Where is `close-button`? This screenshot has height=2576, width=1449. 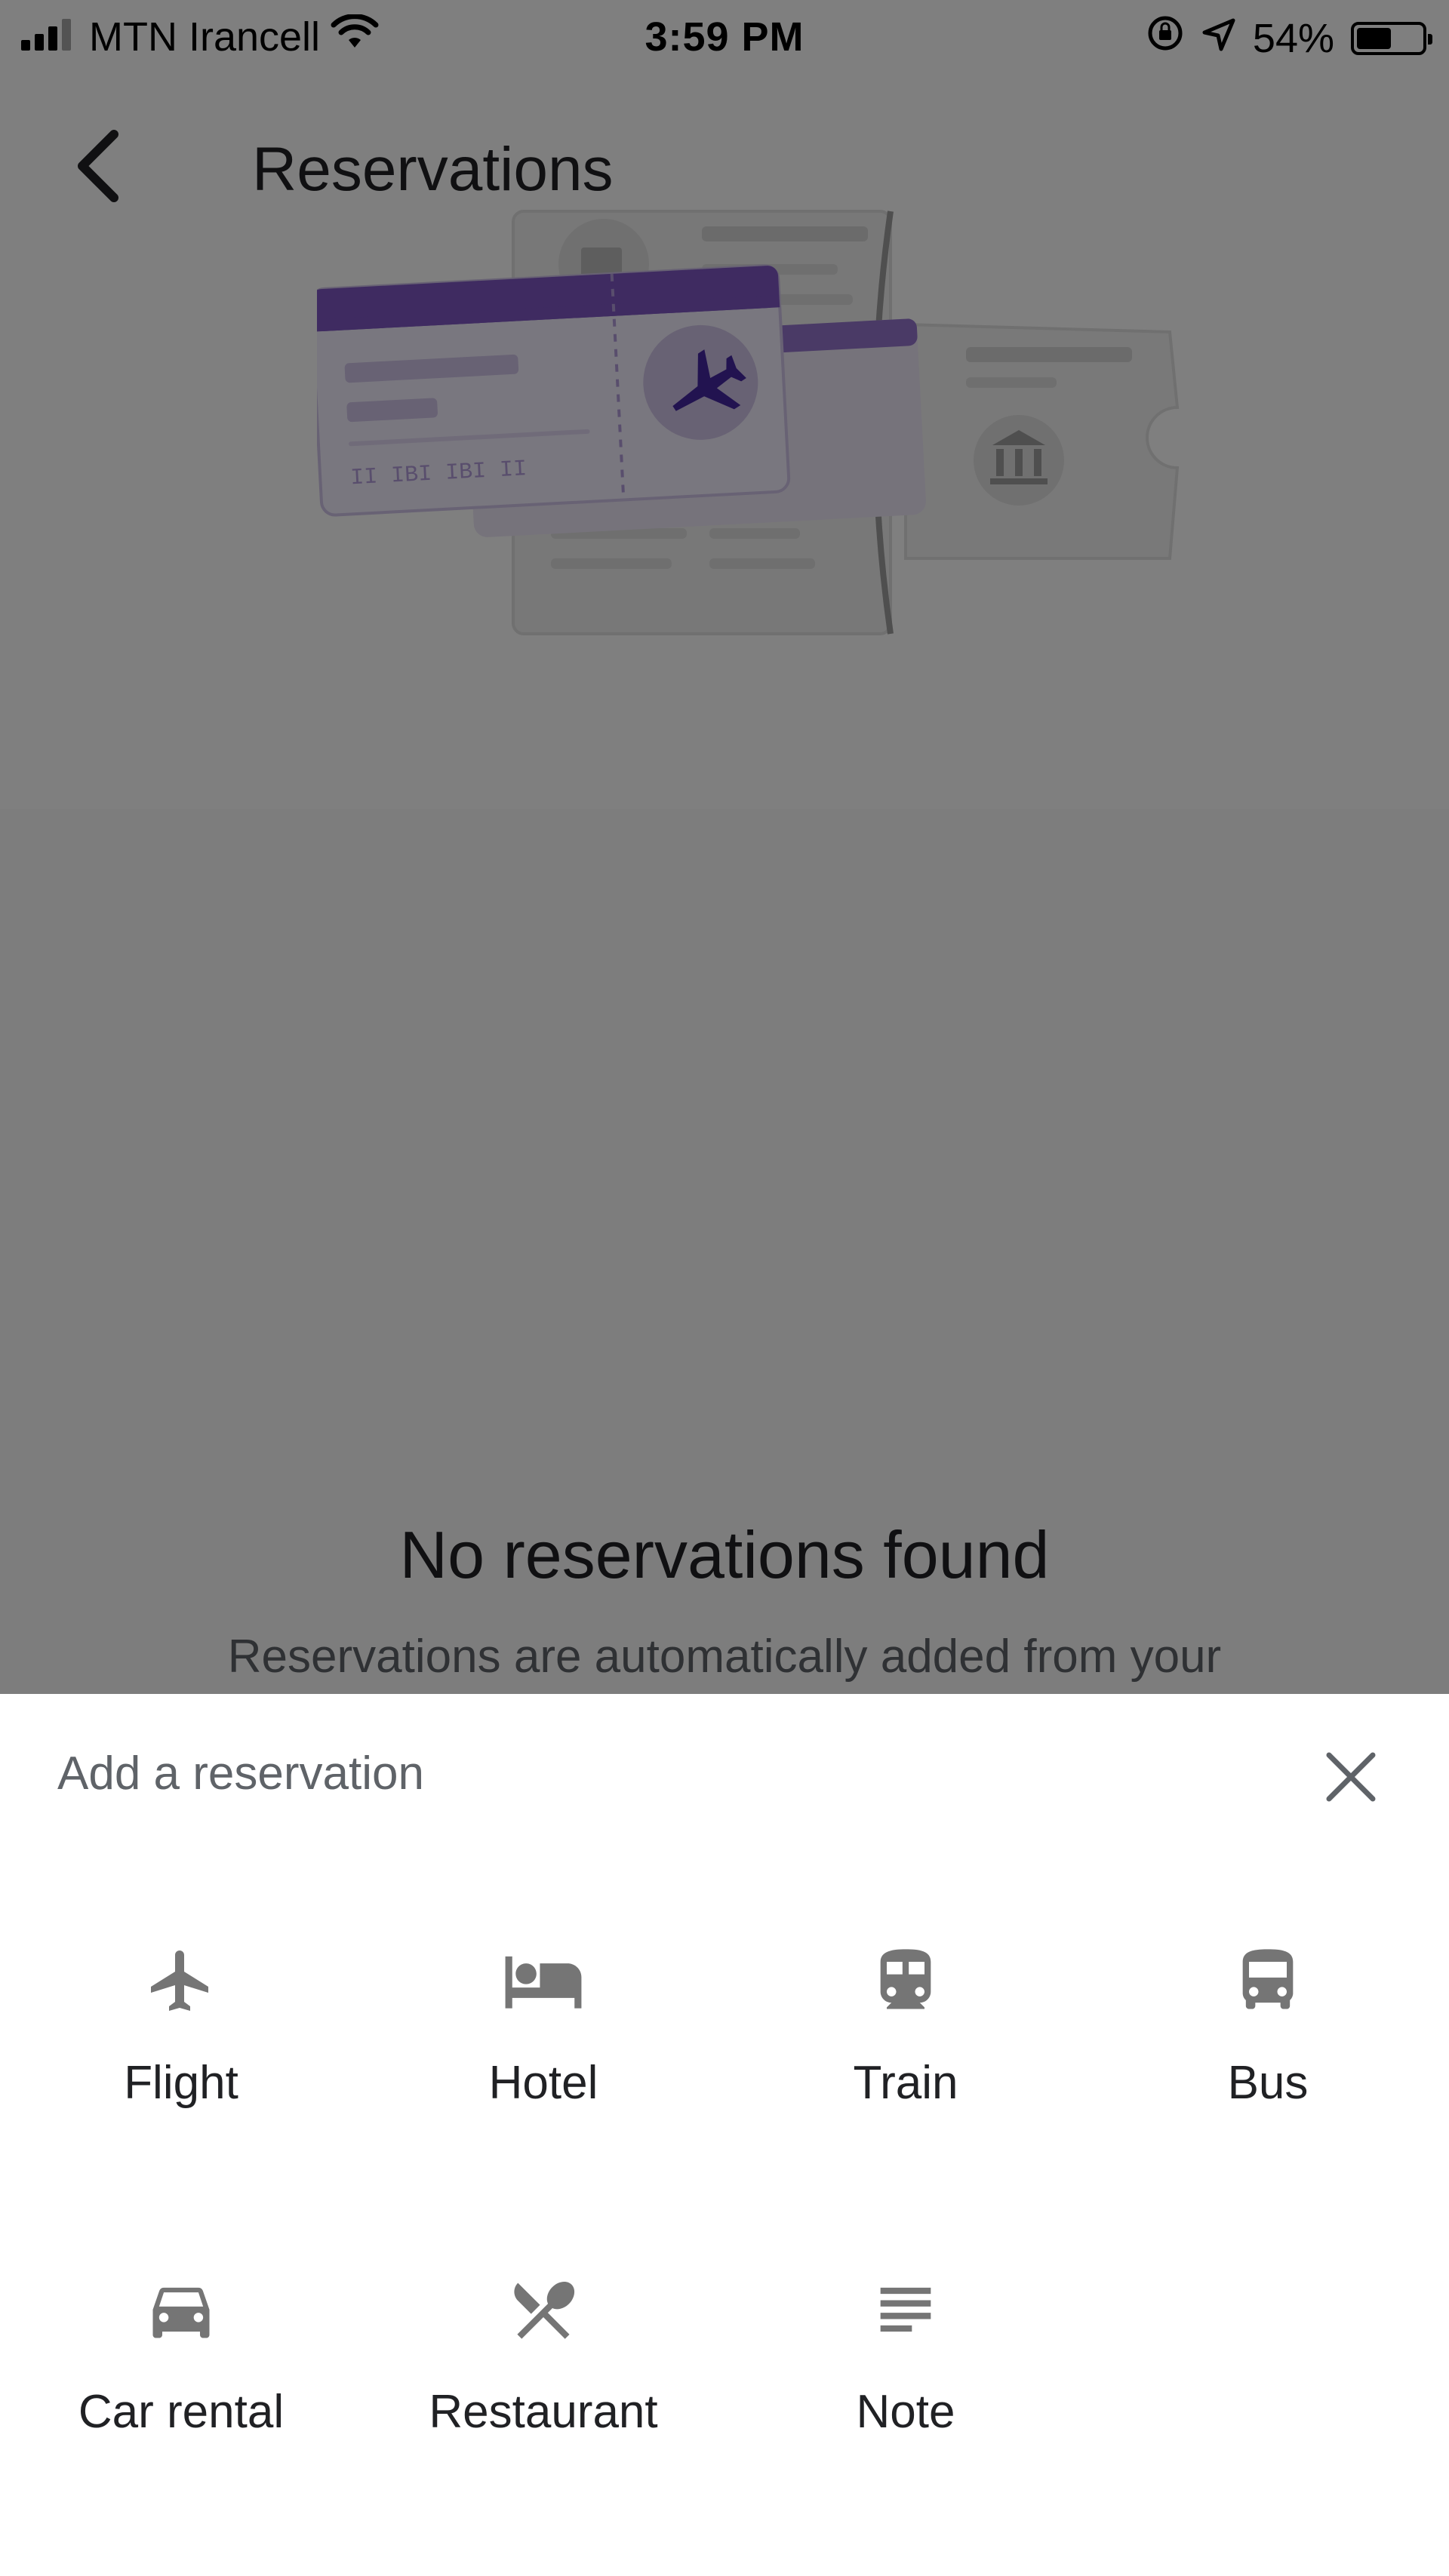
close-button is located at coordinates (1351, 1777).